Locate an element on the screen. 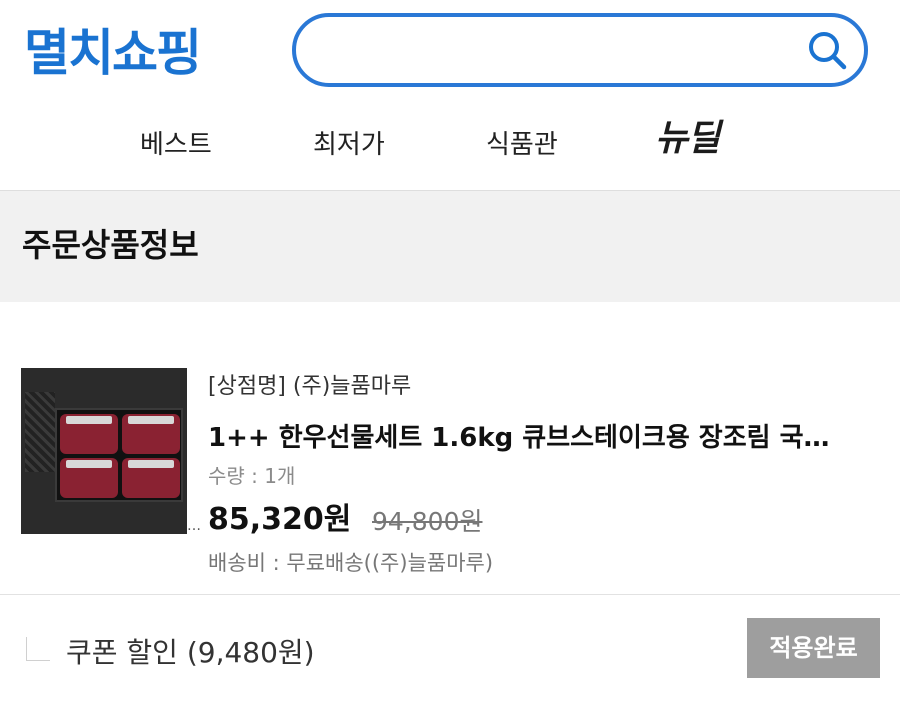  main-nav: 베스트 최저가 식품관 뉴딜 is located at coordinates (450, 150).